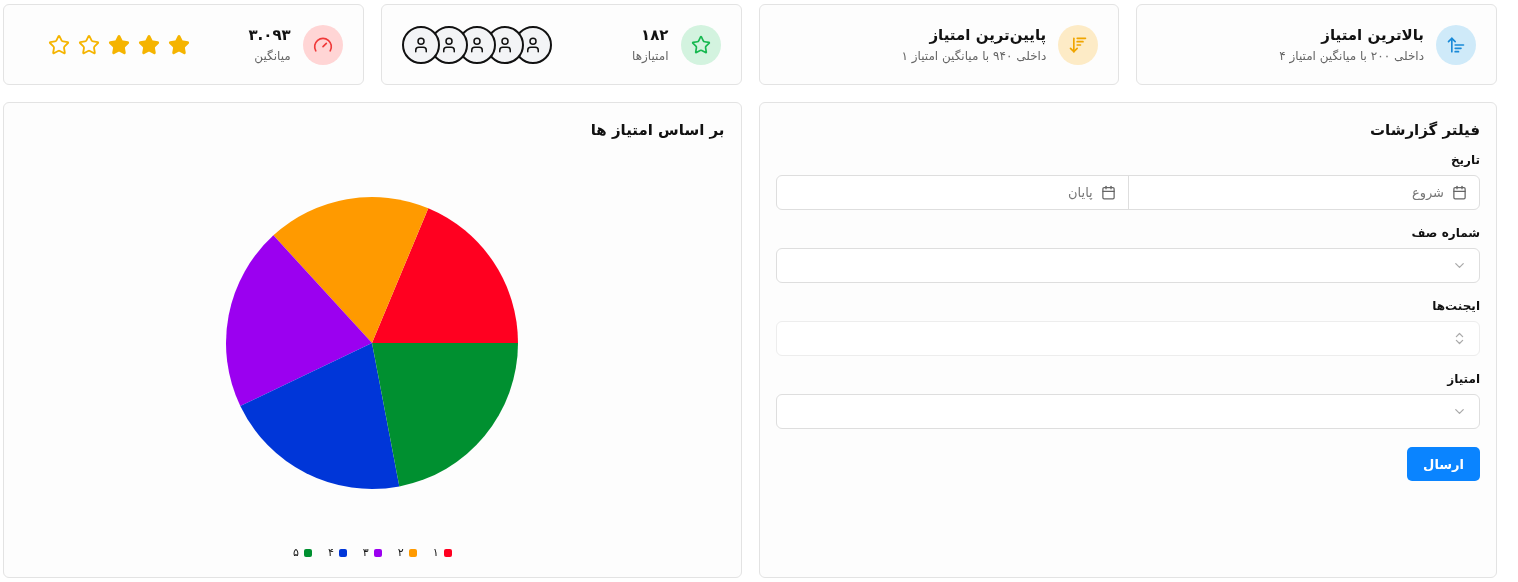 The width and height of the screenshot is (1518, 582). What do you see at coordinates (330, 552) in the screenshot?
I see `legend-label: ۴` at bounding box center [330, 552].